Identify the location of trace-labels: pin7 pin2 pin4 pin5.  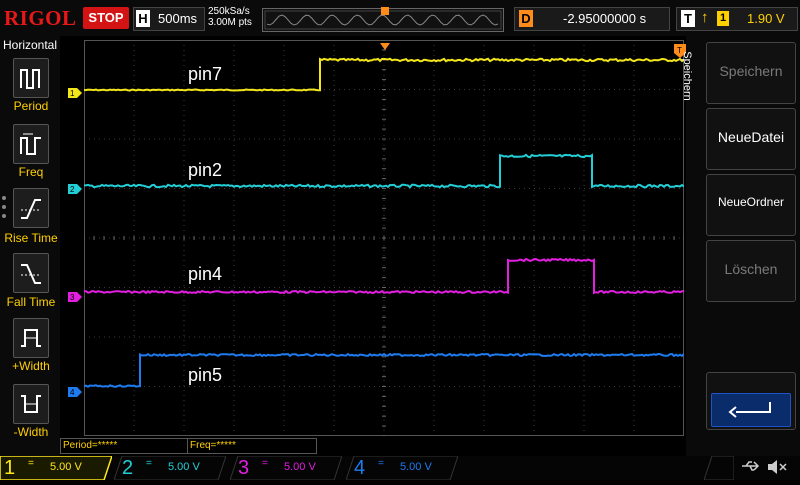
(205, 224).